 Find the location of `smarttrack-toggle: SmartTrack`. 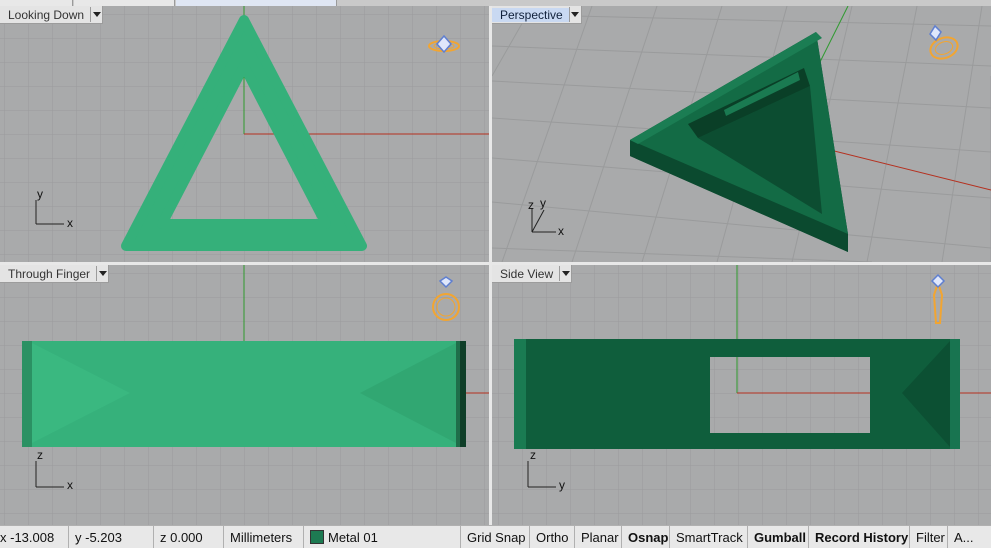

smarttrack-toggle: SmartTrack is located at coordinates (709, 537).